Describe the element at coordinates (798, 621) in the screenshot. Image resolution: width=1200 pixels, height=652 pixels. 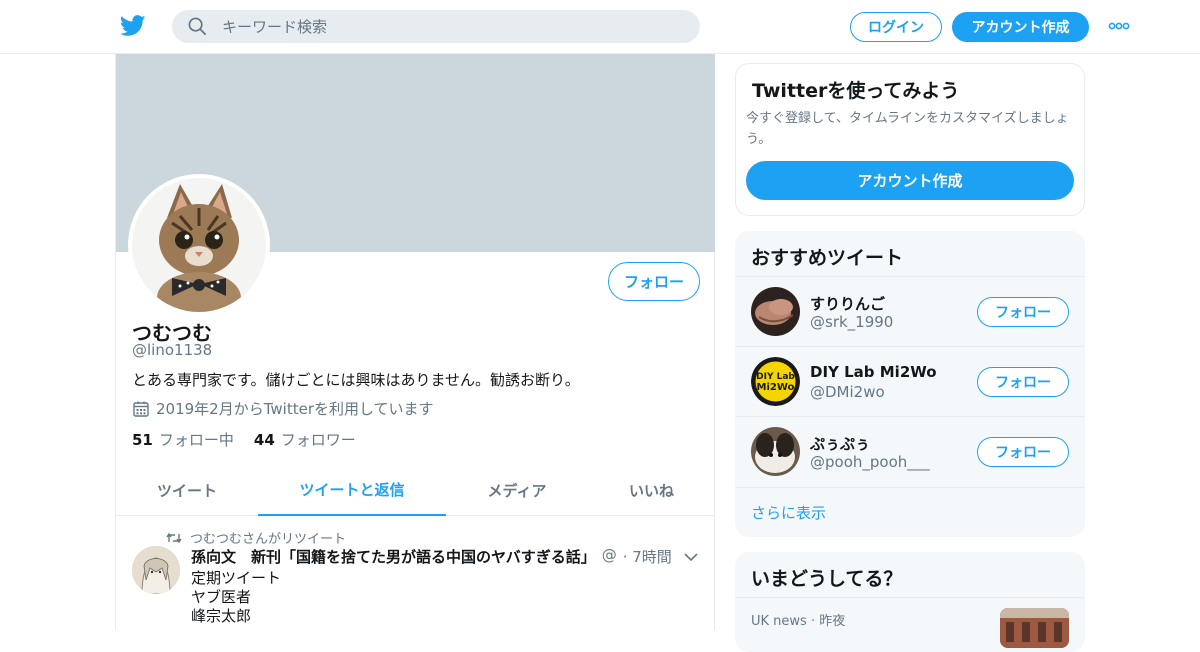
I see `trend-meta: UK news · 昨夜` at that location.